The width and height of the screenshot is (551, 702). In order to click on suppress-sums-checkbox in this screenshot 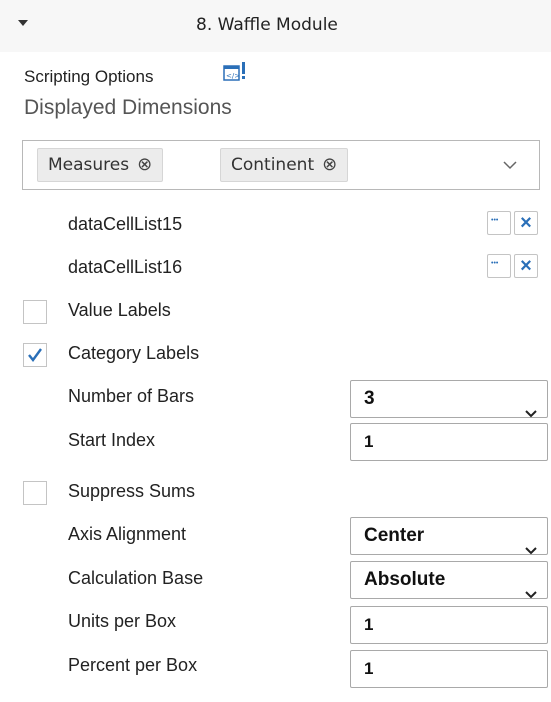, I will do `click(35, 493)`.